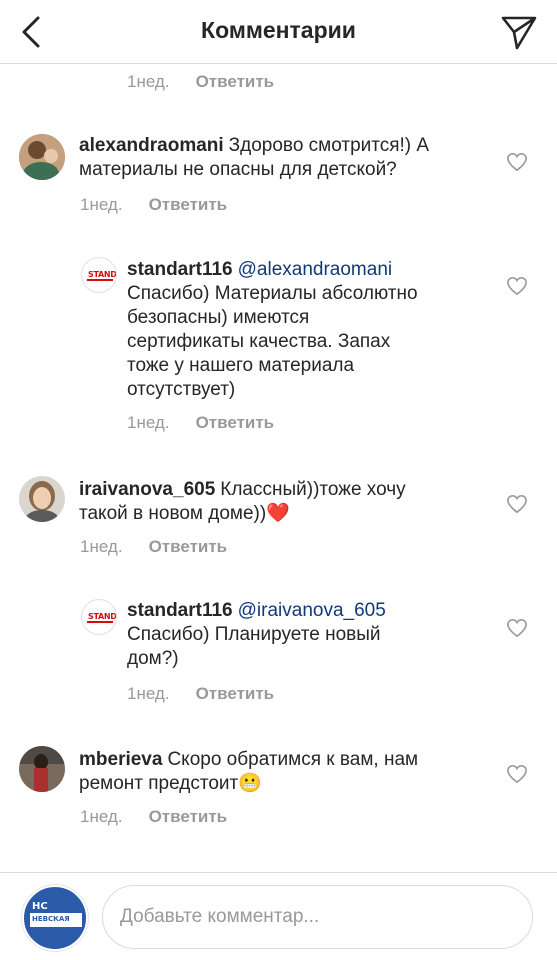 The image size is (557, 960). What do you see at coordinates (159, 783) in the screenshot?
I see `comment-text-line: ремонт предстоит` at bounding box center [159, 783].